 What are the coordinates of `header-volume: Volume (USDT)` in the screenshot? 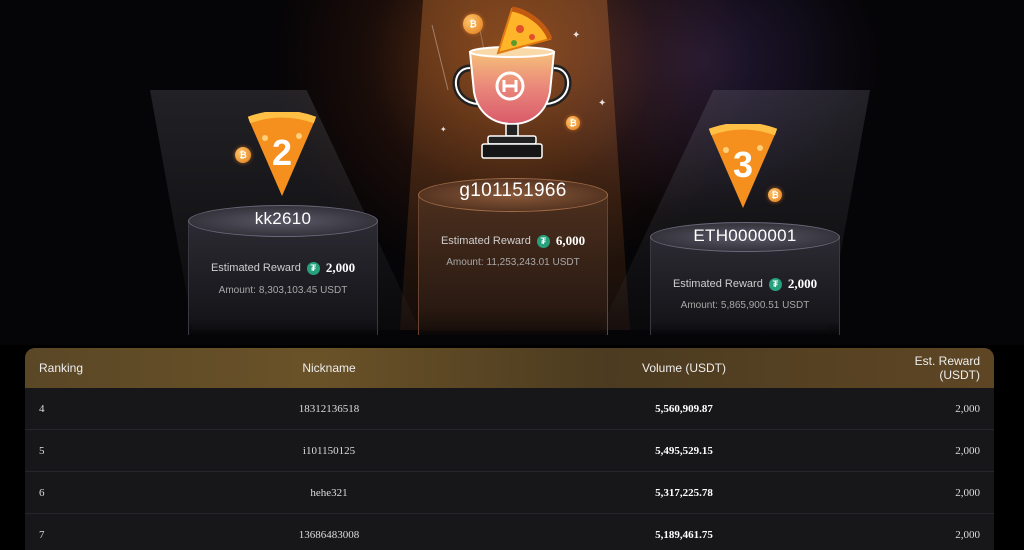 It's located at (684, 368).